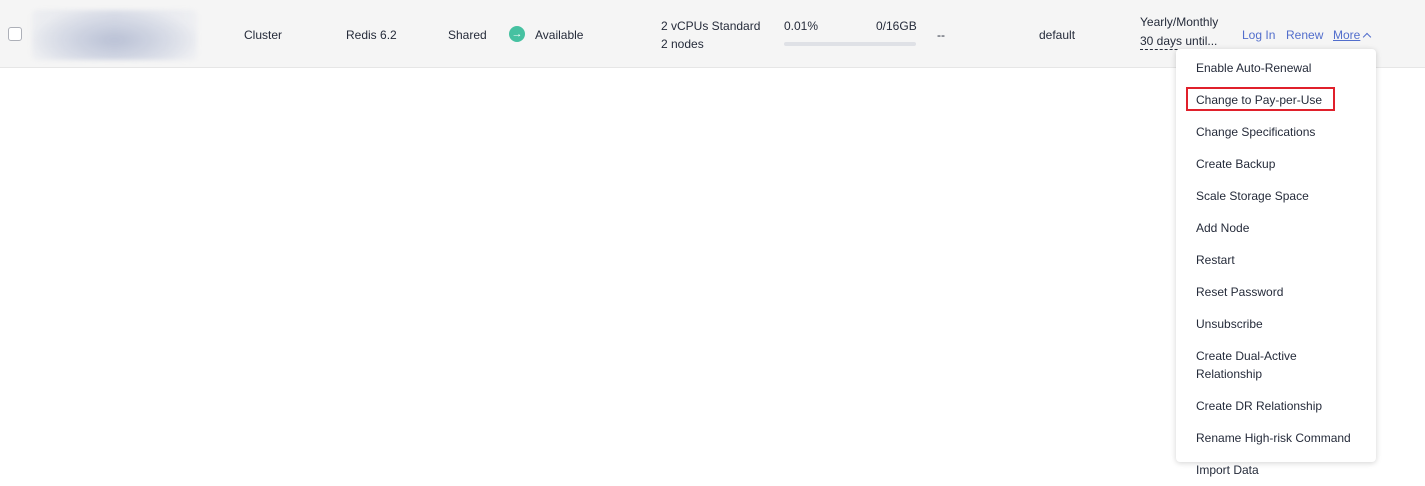 The width and height of the screenshot is (1425, 486). What do you see at coordinates (801, 26) in the screenshot?
I see `memory-usage-percent: 0.01%` at bounding box center [801, 26].